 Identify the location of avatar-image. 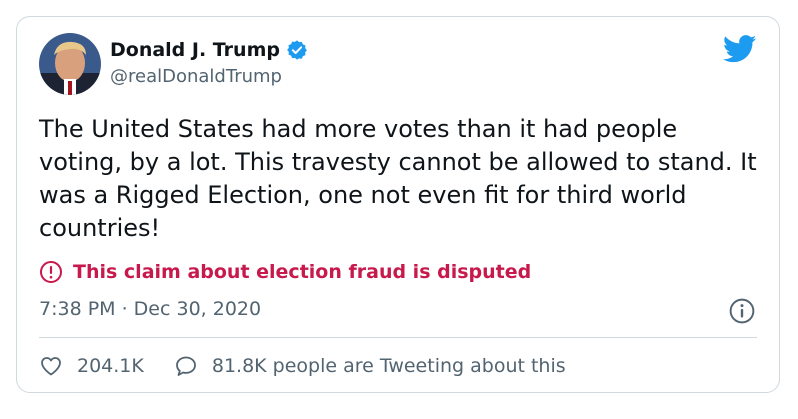
(70, 64).